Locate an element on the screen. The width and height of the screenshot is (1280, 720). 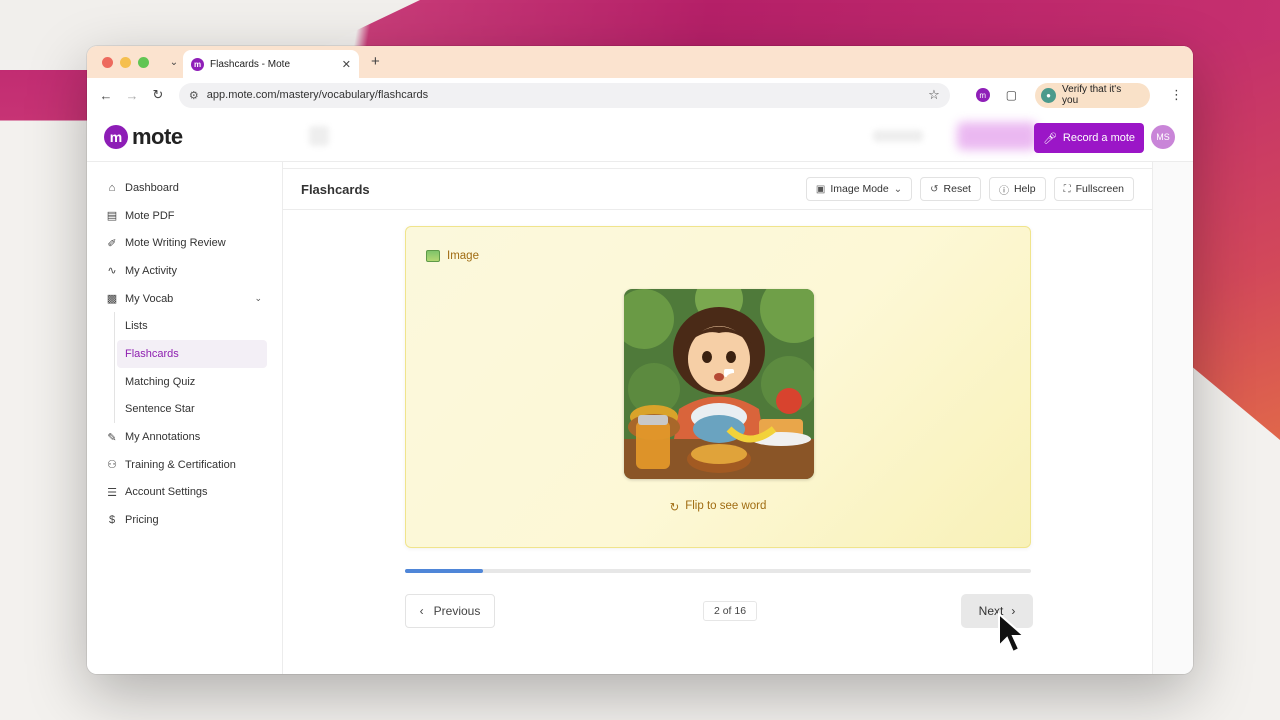
reset-button: ↺ Reset is located at coordinates (950, 189).